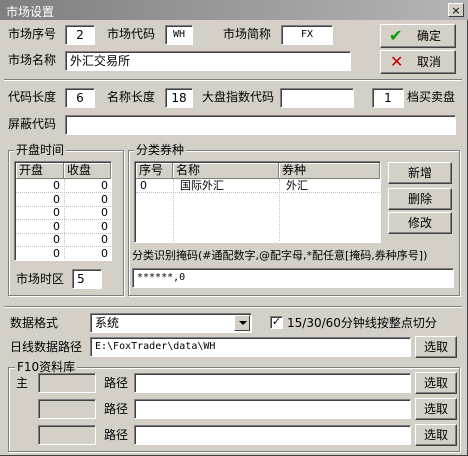 Image resolution: width=468 pixels, height=456 pixels. I want to click on order-level-label: 档买卖盘, so click(431, 97).